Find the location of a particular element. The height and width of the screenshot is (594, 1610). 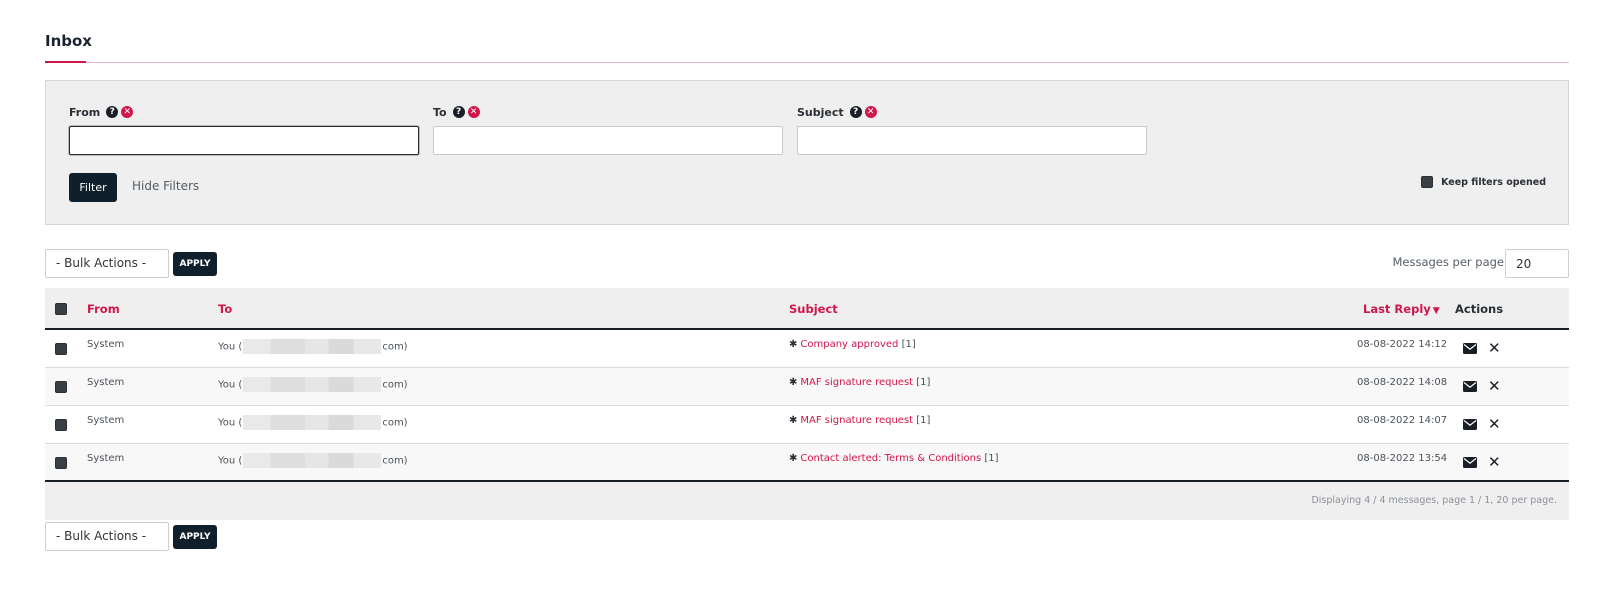

row-last-reply: 08-08-2022 14:08 is located at coordinates (1402, 382).